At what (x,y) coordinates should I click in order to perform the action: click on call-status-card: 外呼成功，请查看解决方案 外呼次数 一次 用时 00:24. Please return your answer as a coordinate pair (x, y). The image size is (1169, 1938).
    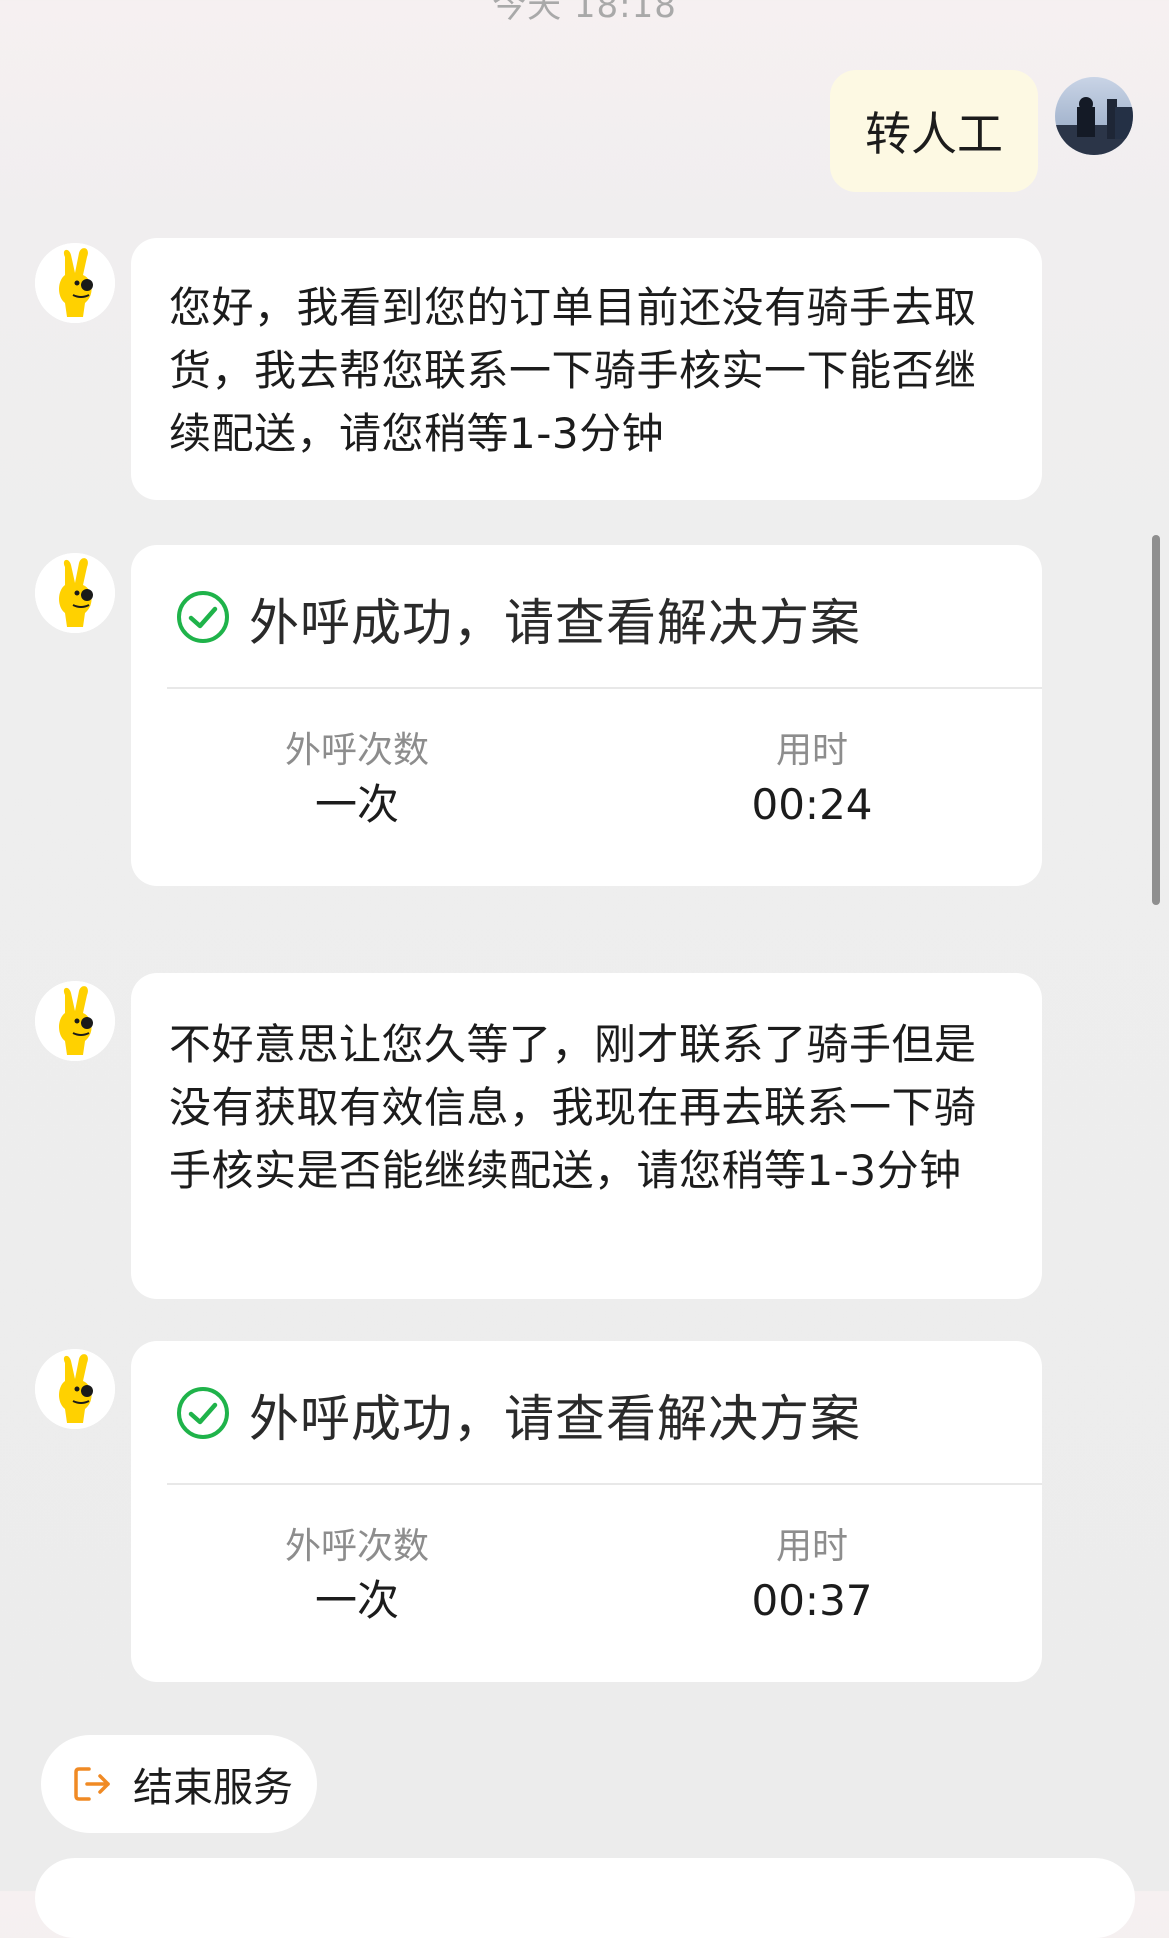
    Looking at the image, I should click on (586, 715).